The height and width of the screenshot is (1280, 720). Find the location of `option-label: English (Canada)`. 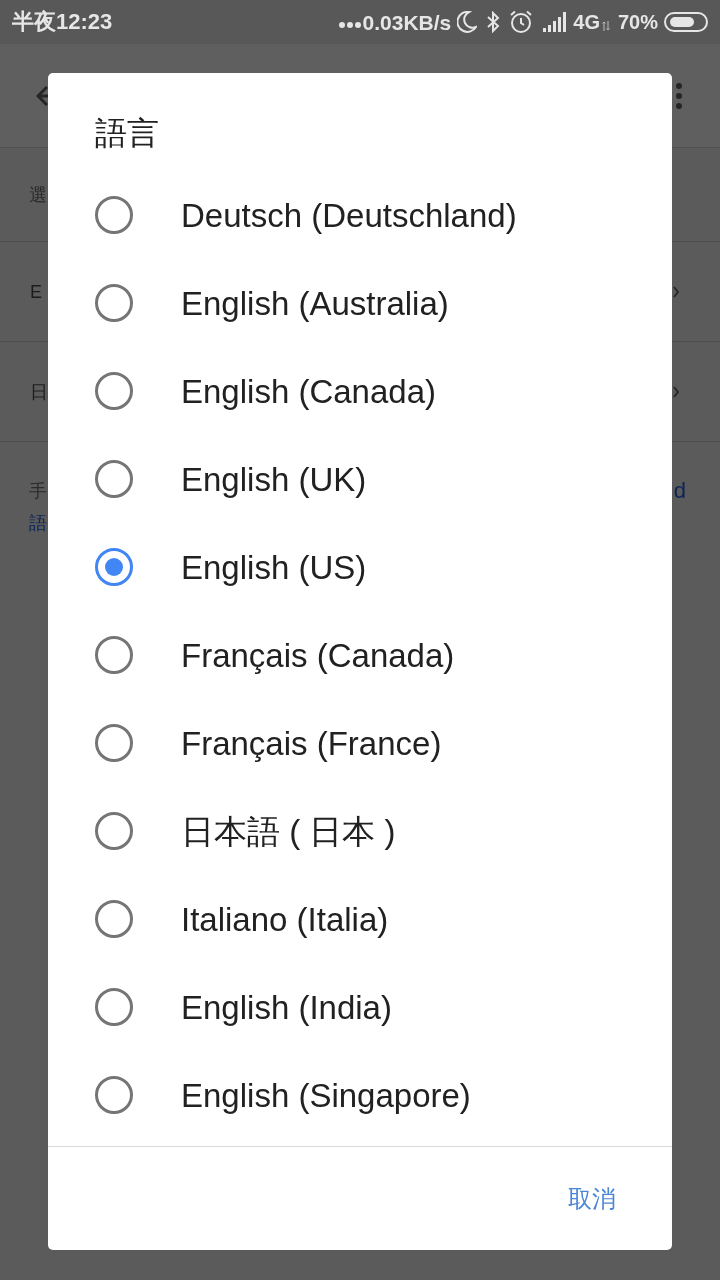

option-label: English (Canada) is located at coordinates (308, 391).